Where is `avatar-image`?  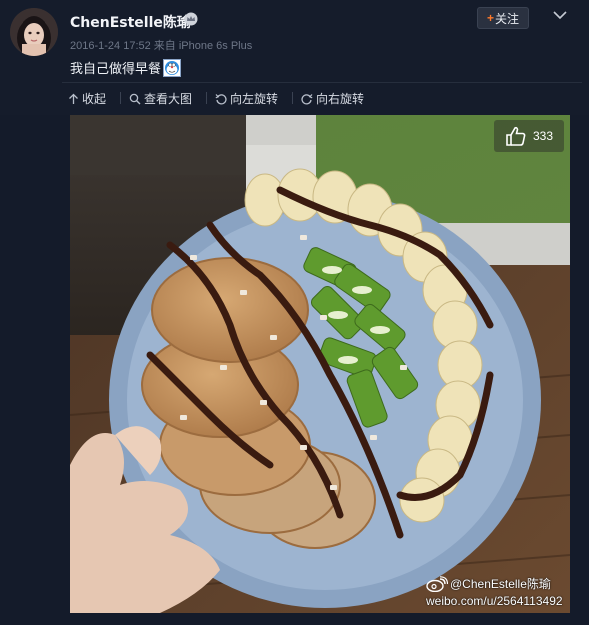 avatar-image is located at coordinates (34, 32).